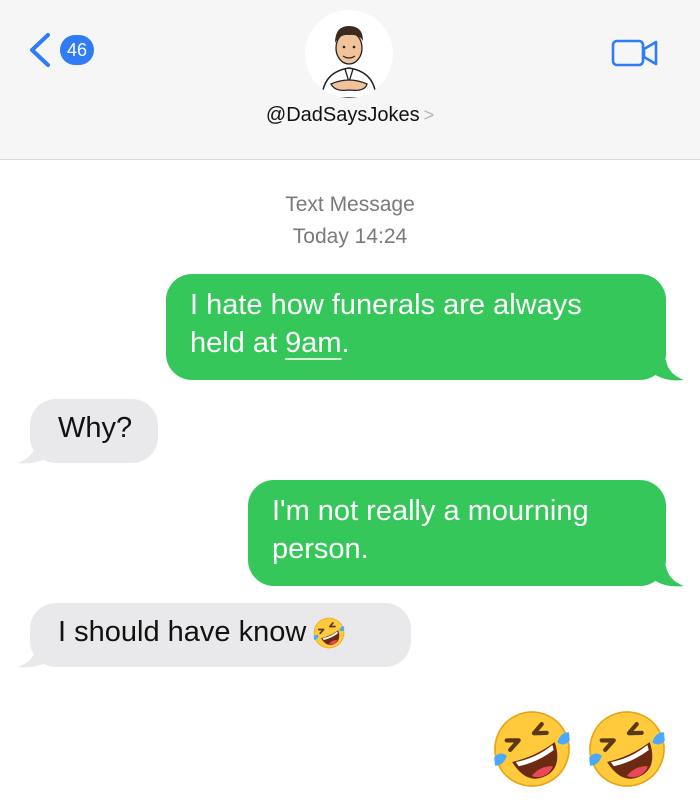 This screenshot has height=806, width=700. What do you see at coordinates (320, 549) in the screenshot?
I see `message-text-line: person.` at bounding box center [320, 549].